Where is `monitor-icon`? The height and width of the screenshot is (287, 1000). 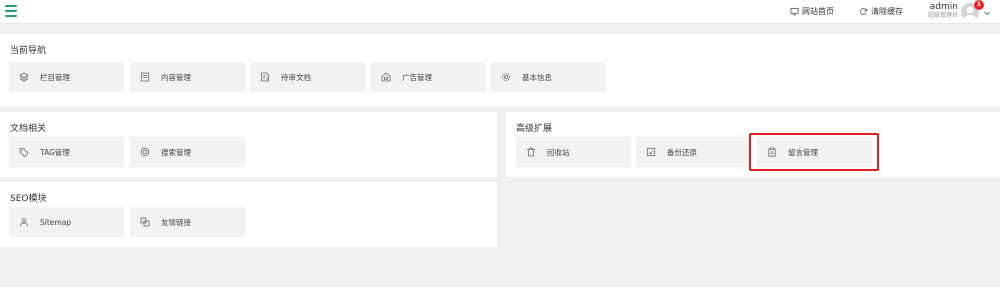
monitor-icon is located at coordinates (794, 11).